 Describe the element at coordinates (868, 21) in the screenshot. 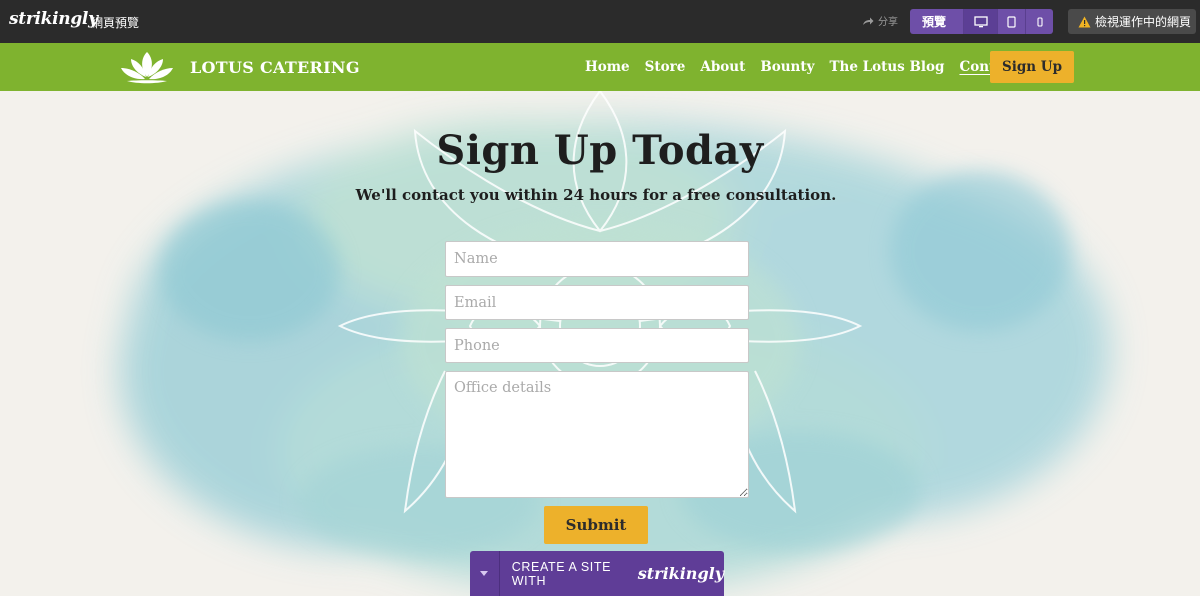

I see `share-icon` at that location.